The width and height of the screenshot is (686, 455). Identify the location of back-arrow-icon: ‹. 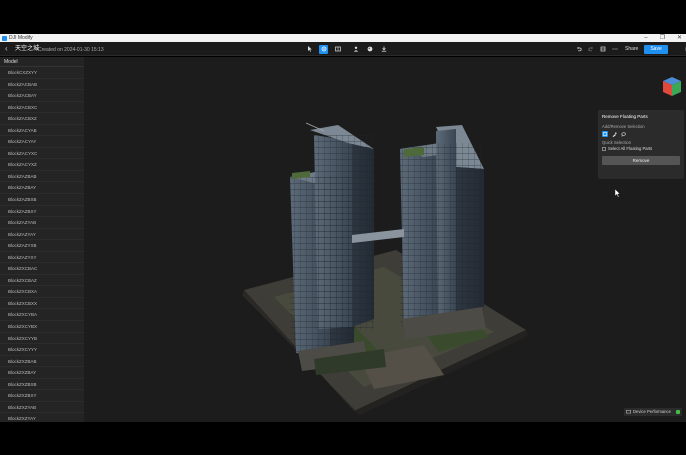
(6, 49).